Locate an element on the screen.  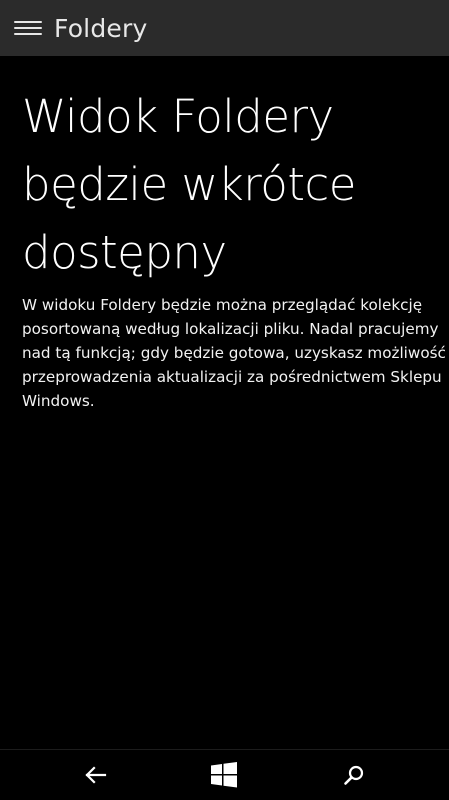
search-button is located at coordinates (354, 775).